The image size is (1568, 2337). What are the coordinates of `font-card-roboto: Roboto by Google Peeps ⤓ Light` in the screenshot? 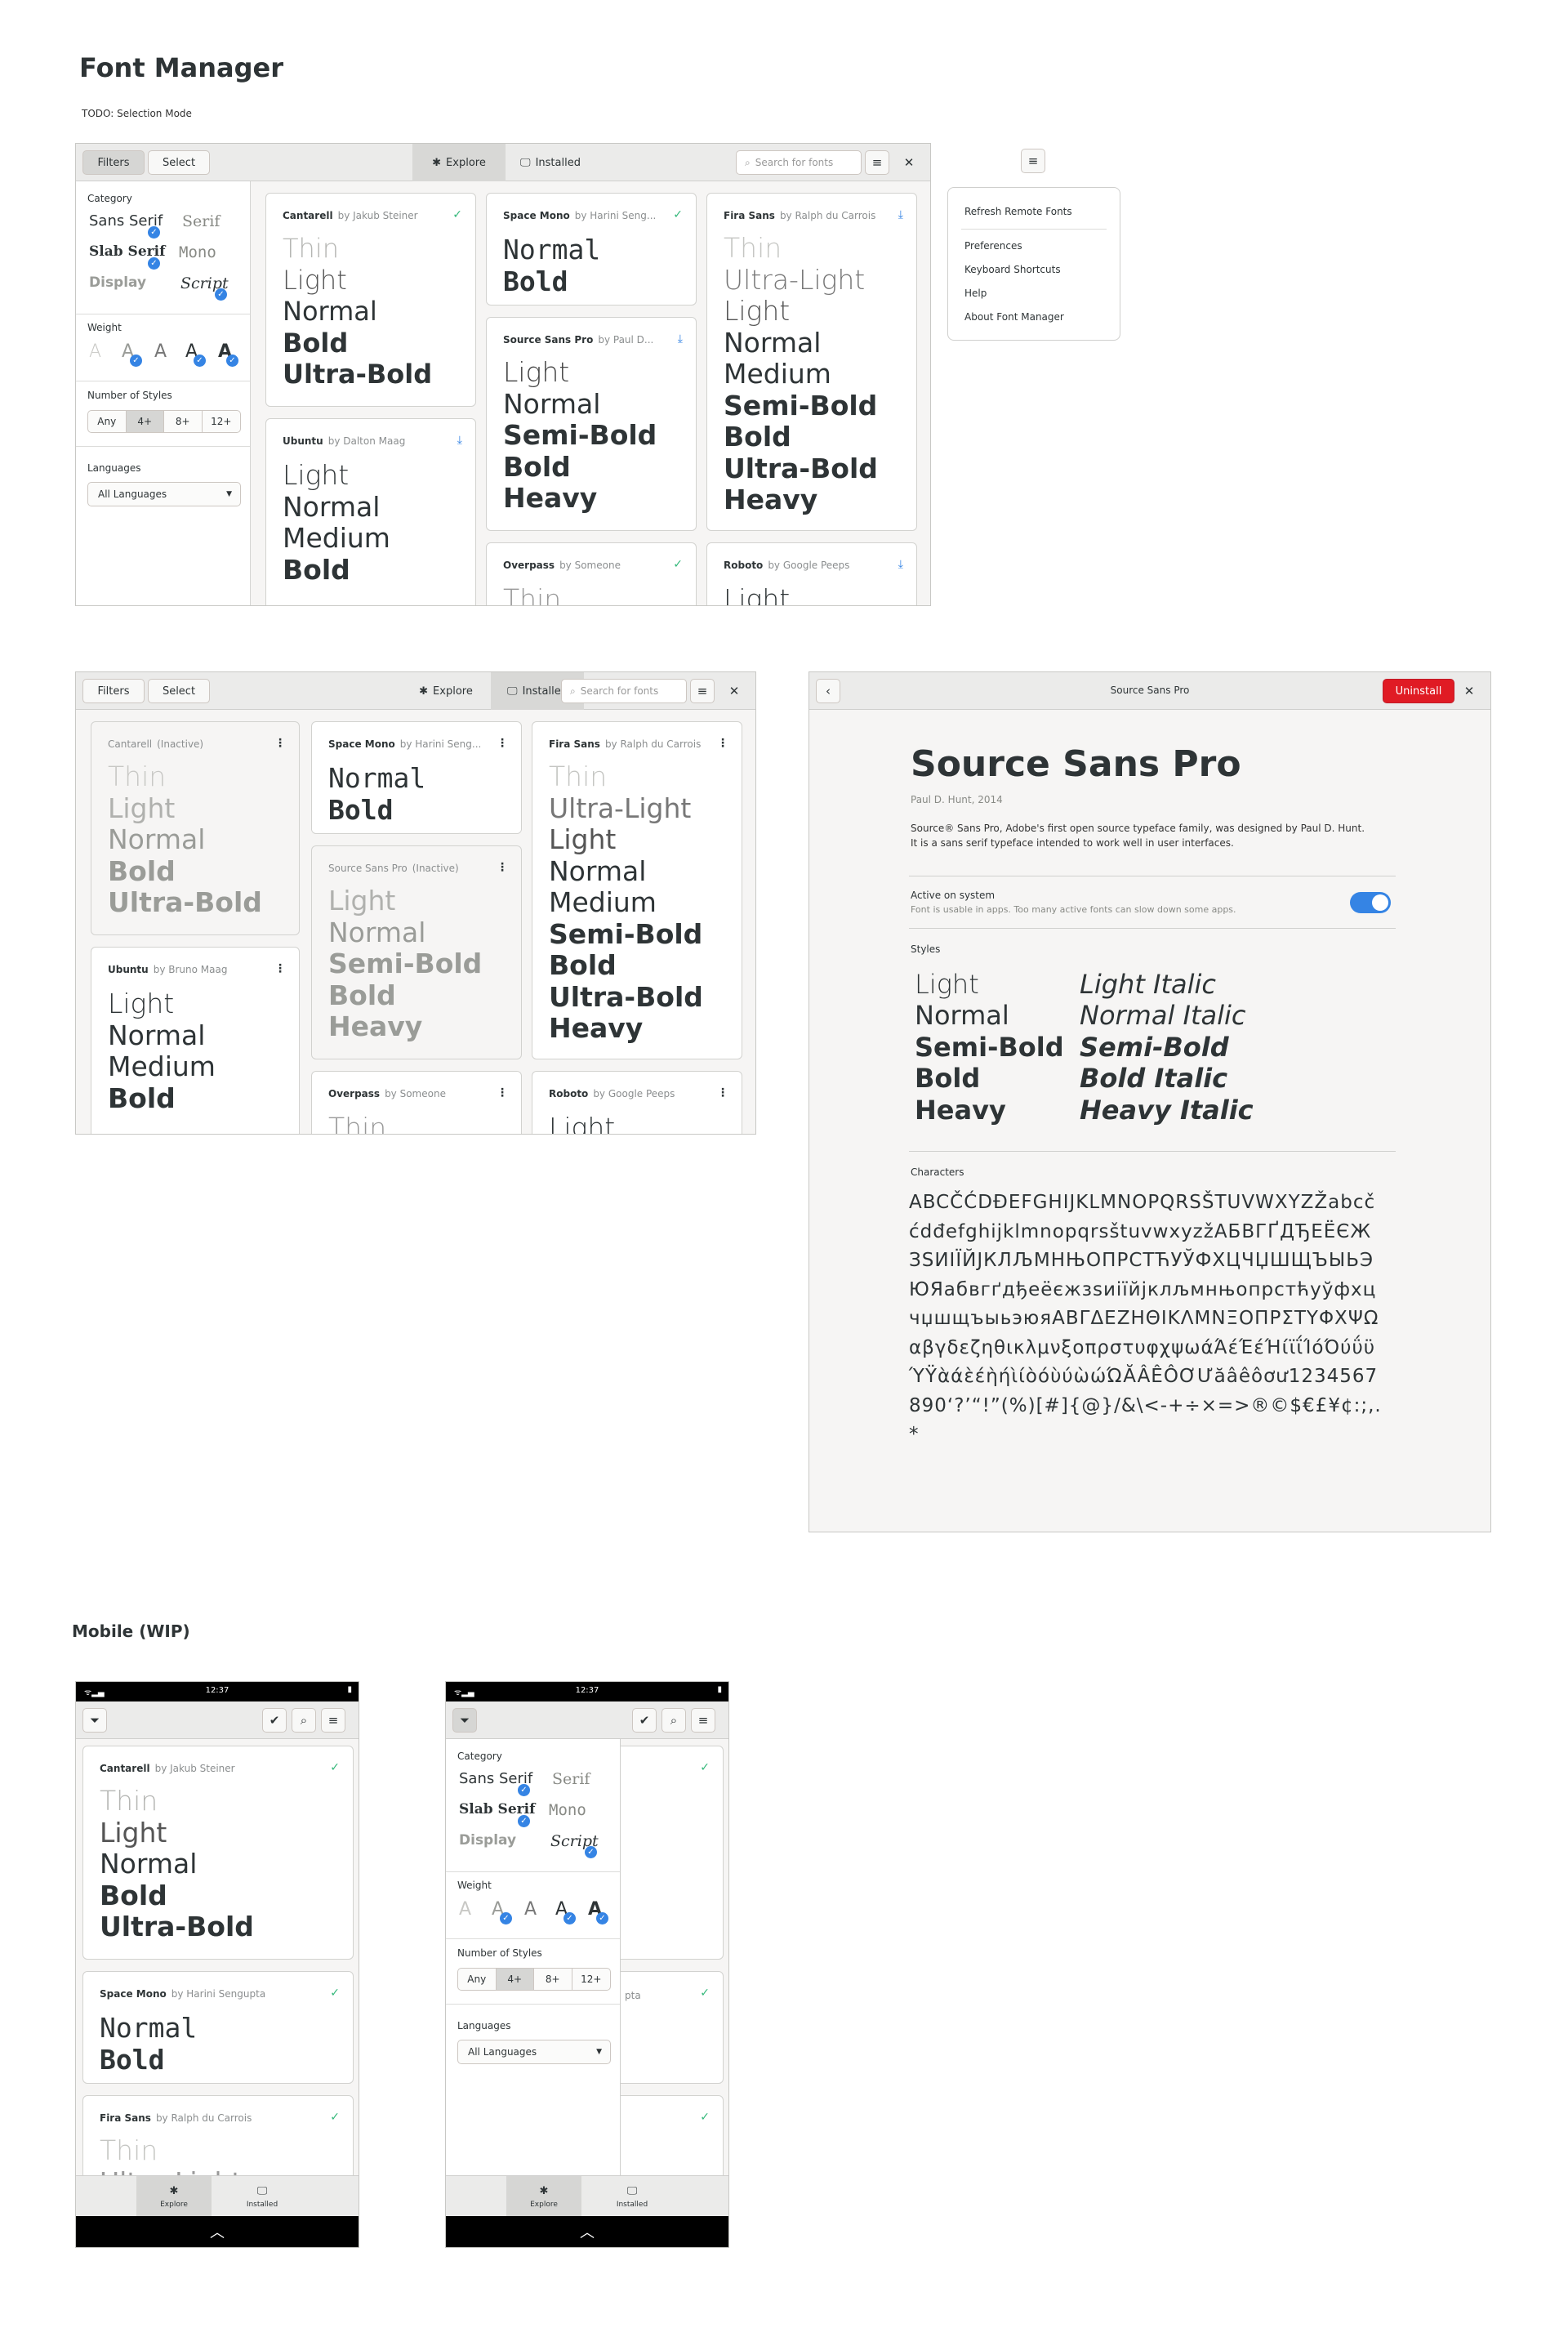 It's located at (811, 573).